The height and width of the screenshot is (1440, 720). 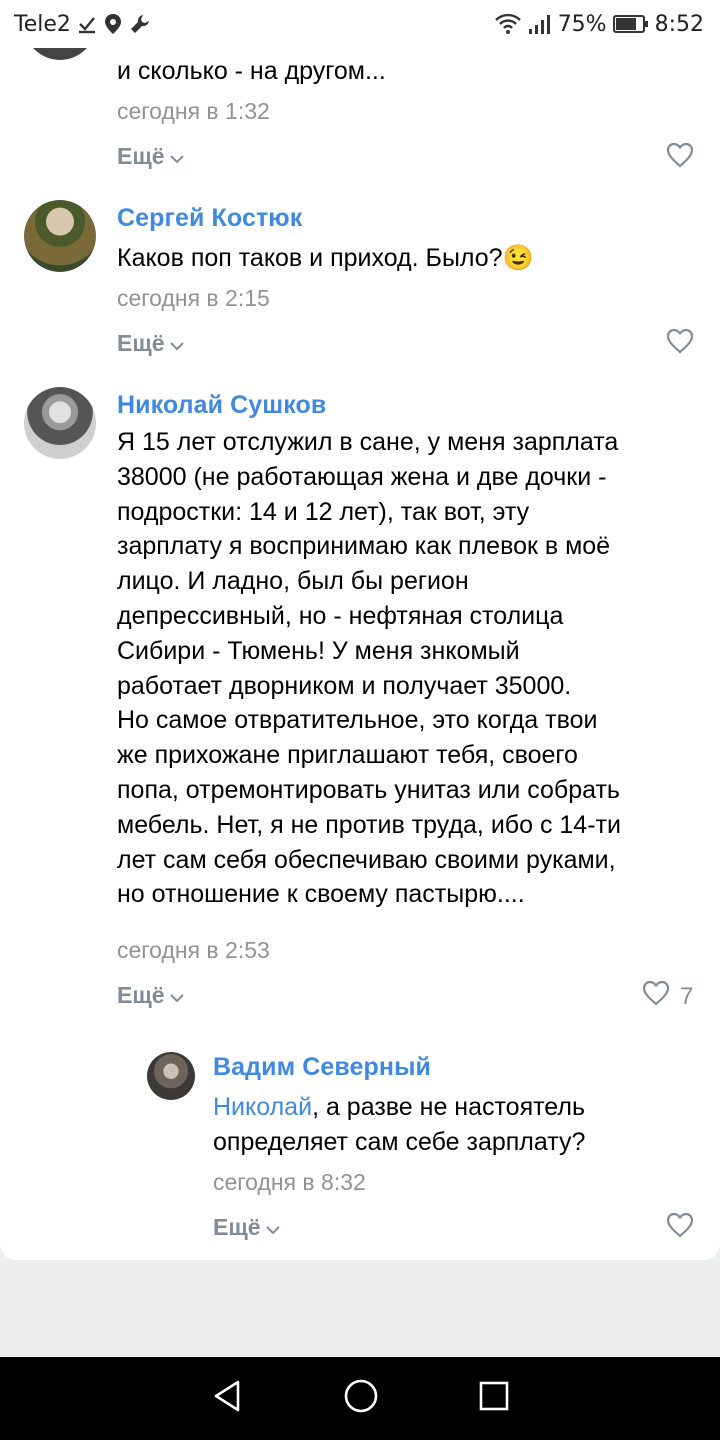 I want to click on comment-author: Сергей Костюк, so click(x=209, y=218).